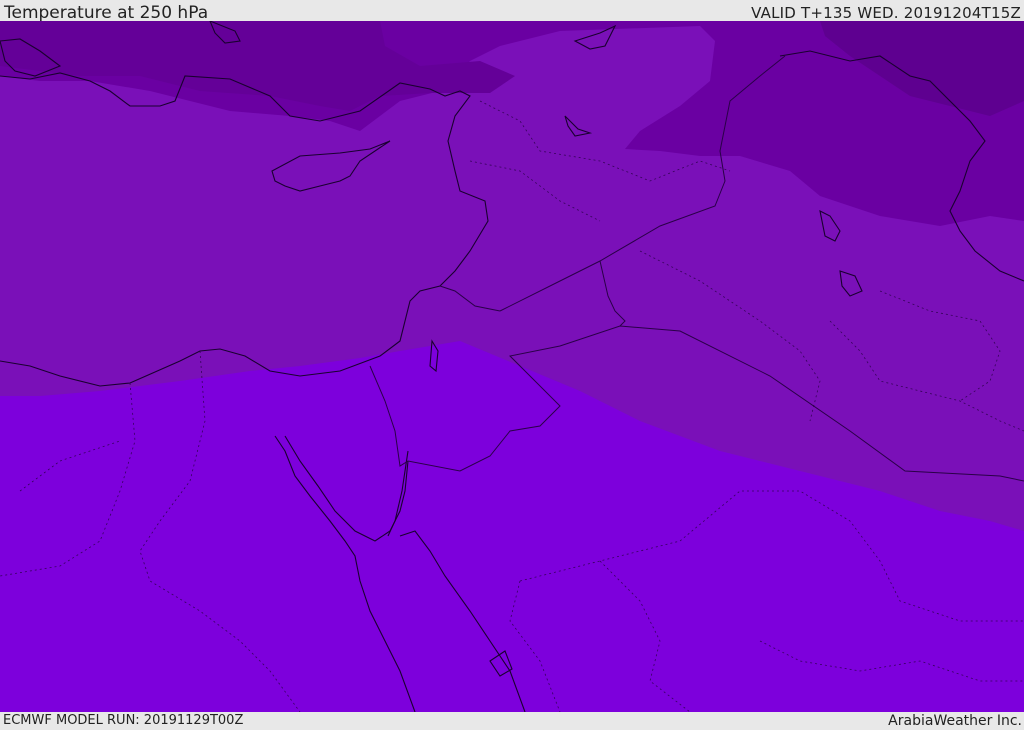 This screenshot has width=1024, height=730. I want to click on model-run-label: ECMWF MODEL RUN: 20191129T00Z, so click(123, 720).